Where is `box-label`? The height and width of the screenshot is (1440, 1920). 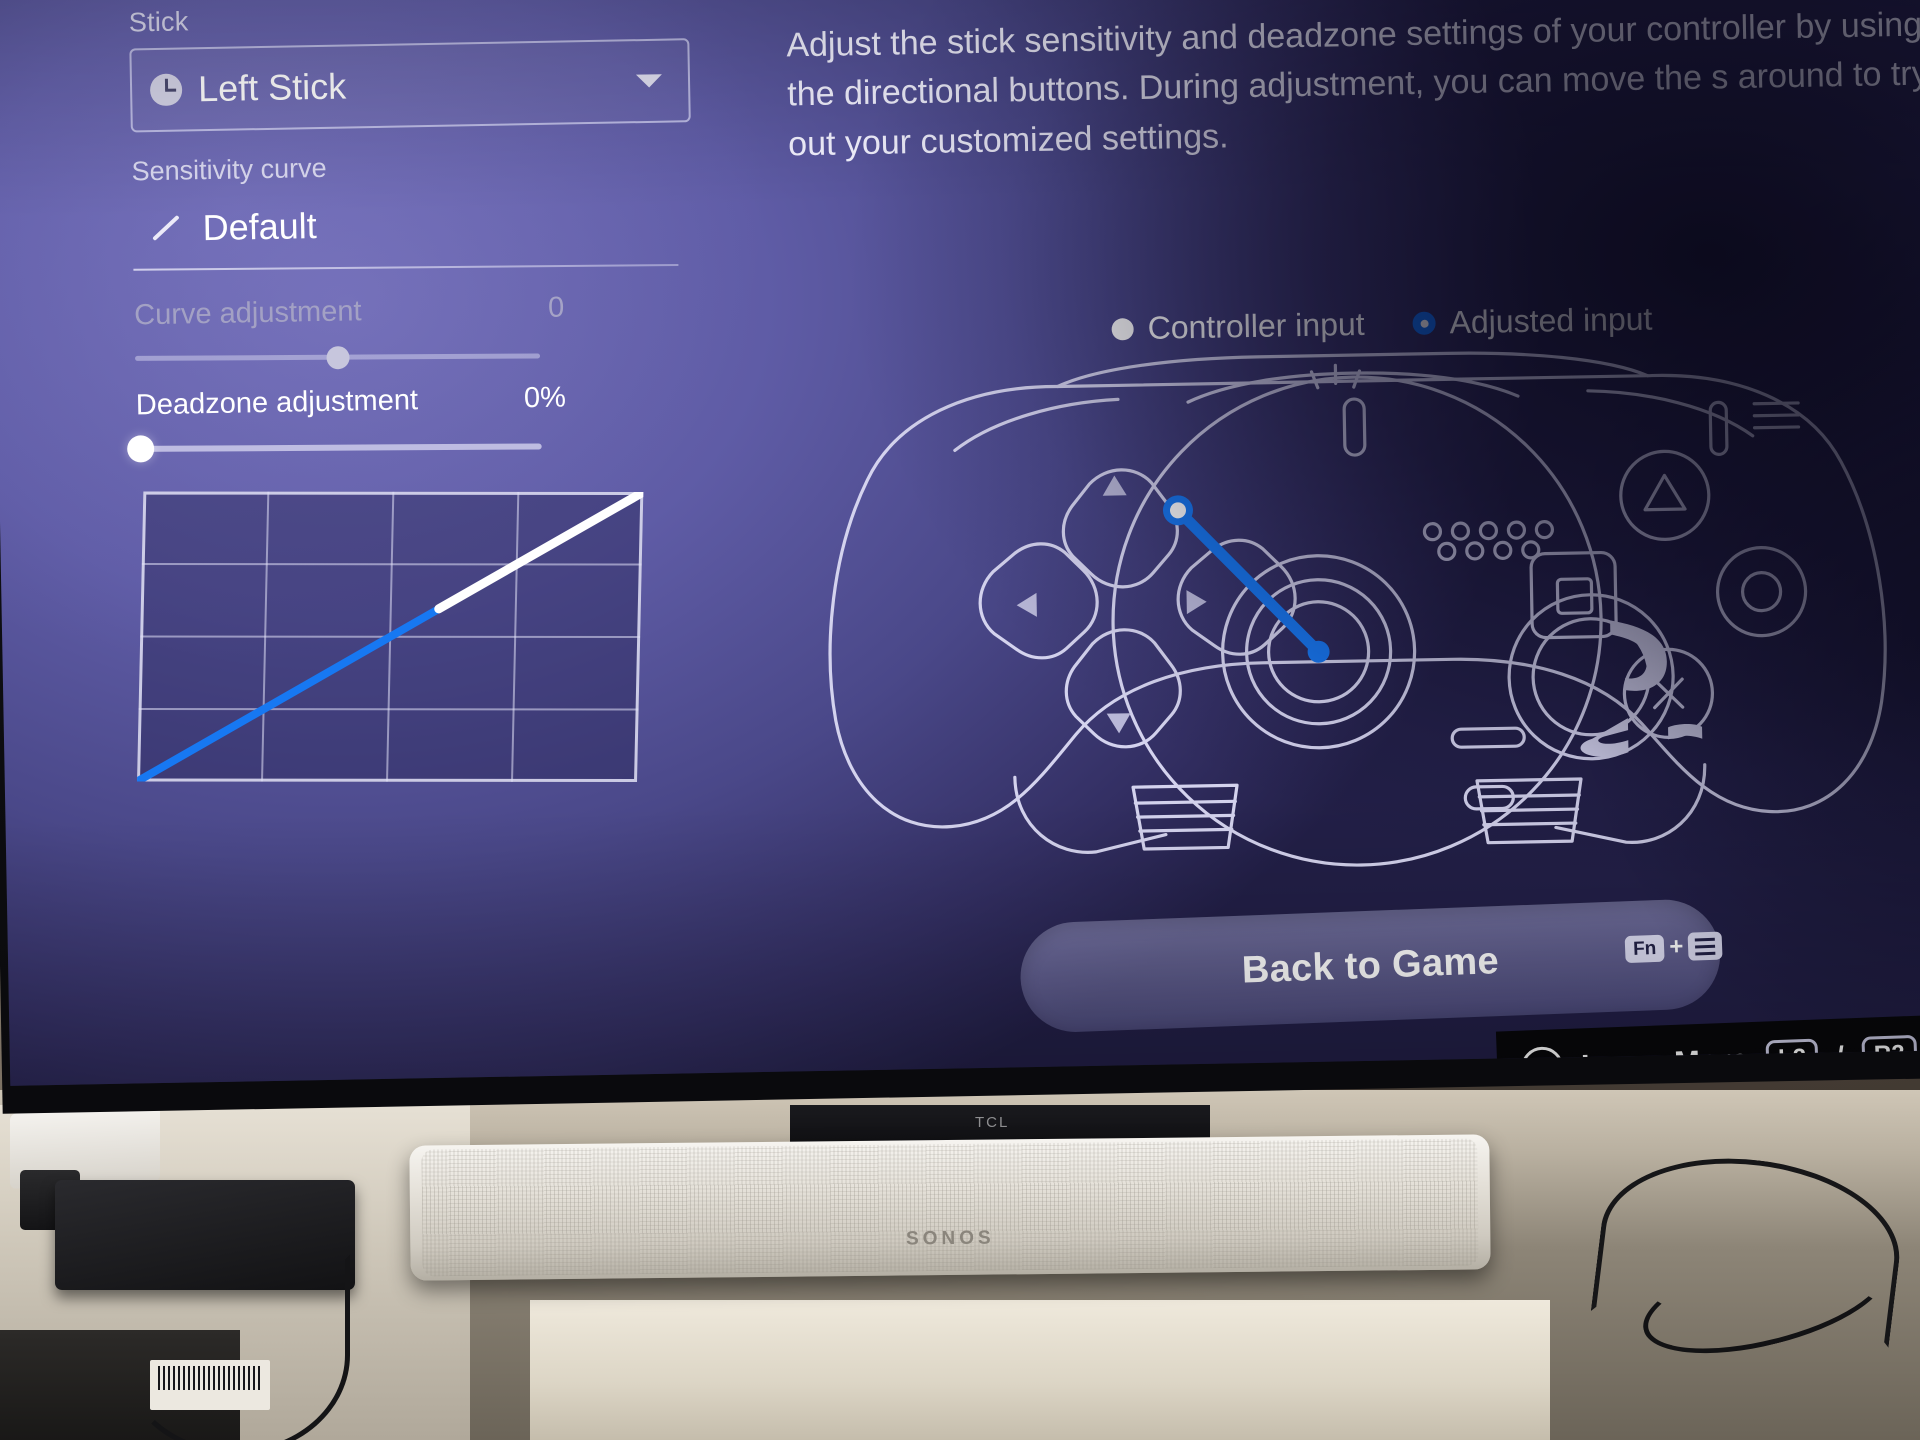
box-label is located at coordinates (210, 1385).